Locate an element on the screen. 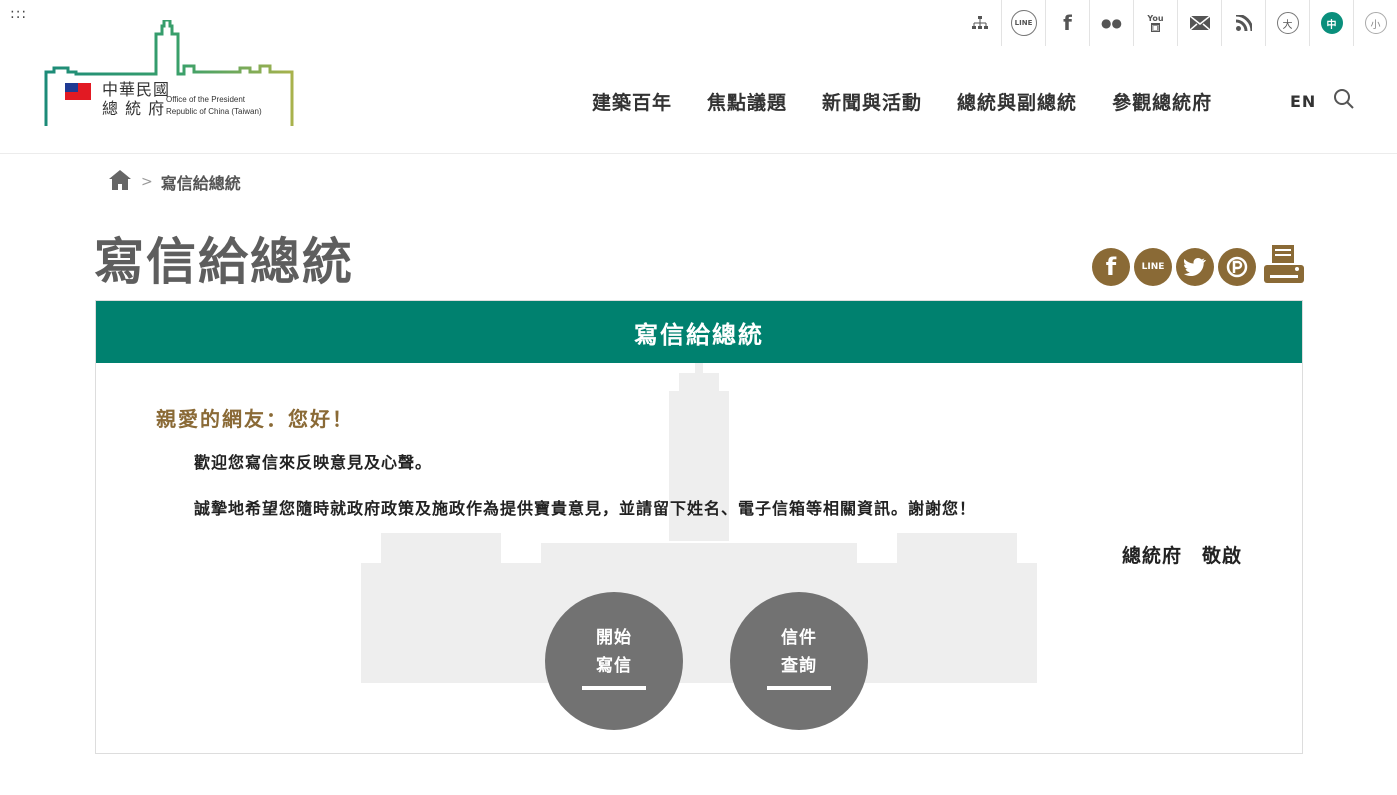 This screenshot has height=795, width=1397. print-icon is located at coordinates (1284, 267).